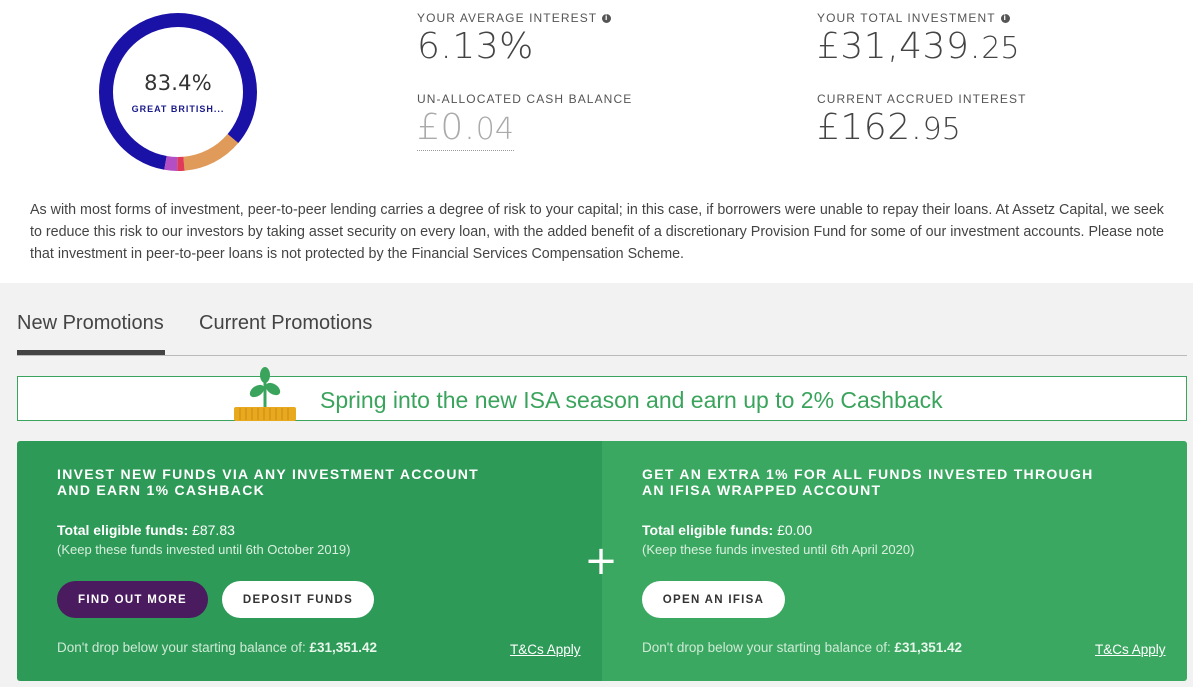 This screenshot has width=1193, height=687. What do you see at coordinates (178, 82) in the screenshot?
I see `donut-percent: 83.4%` at bounding box center [178, 82].